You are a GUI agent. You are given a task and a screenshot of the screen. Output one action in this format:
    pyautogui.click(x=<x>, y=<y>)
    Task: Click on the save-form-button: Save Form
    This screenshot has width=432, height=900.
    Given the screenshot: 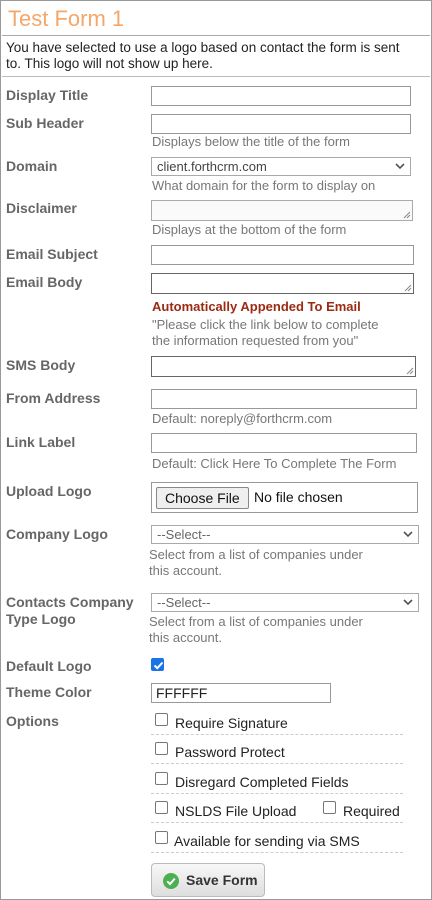 What is the action you would take?
    pyautogui.click(x=208, y=880)
    